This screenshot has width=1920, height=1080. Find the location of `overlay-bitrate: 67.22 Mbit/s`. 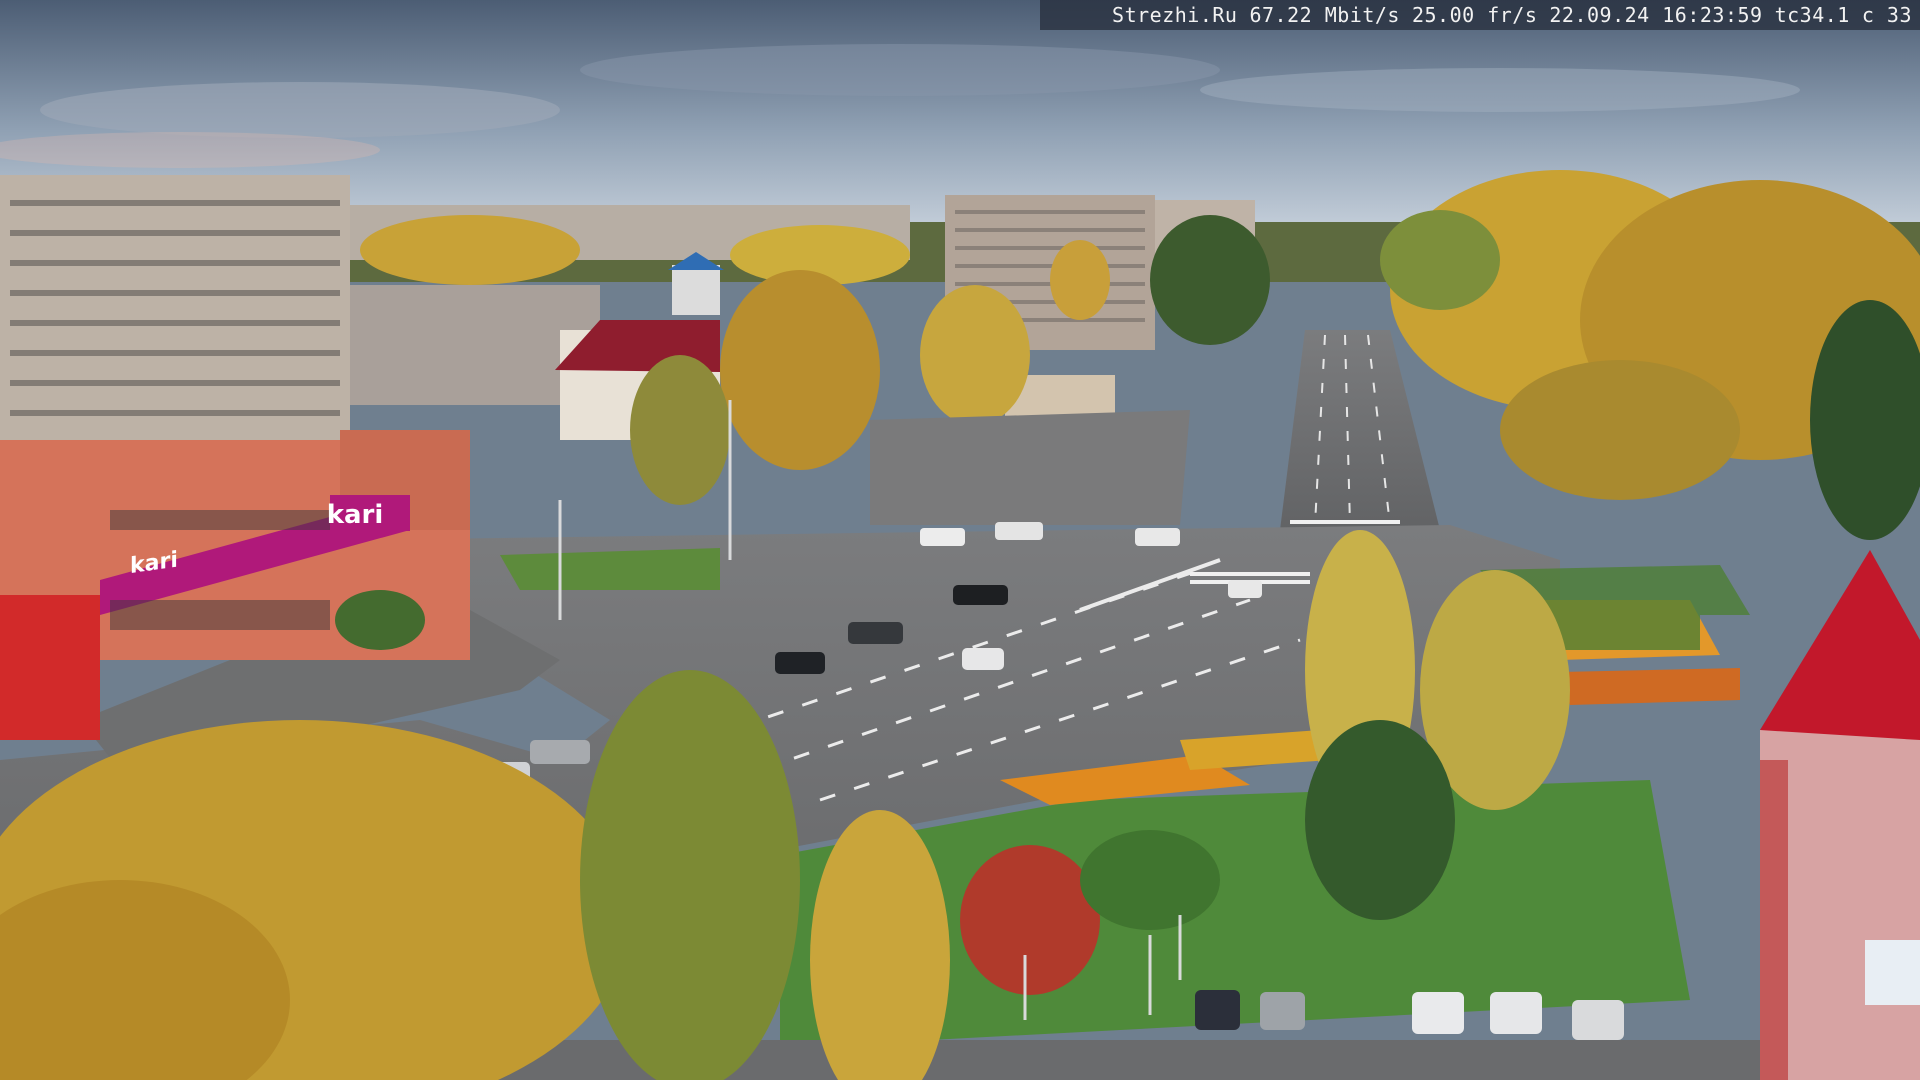

overlay-bitrate: 67.22 Mbit/s is located at coordinates (1324, 15).